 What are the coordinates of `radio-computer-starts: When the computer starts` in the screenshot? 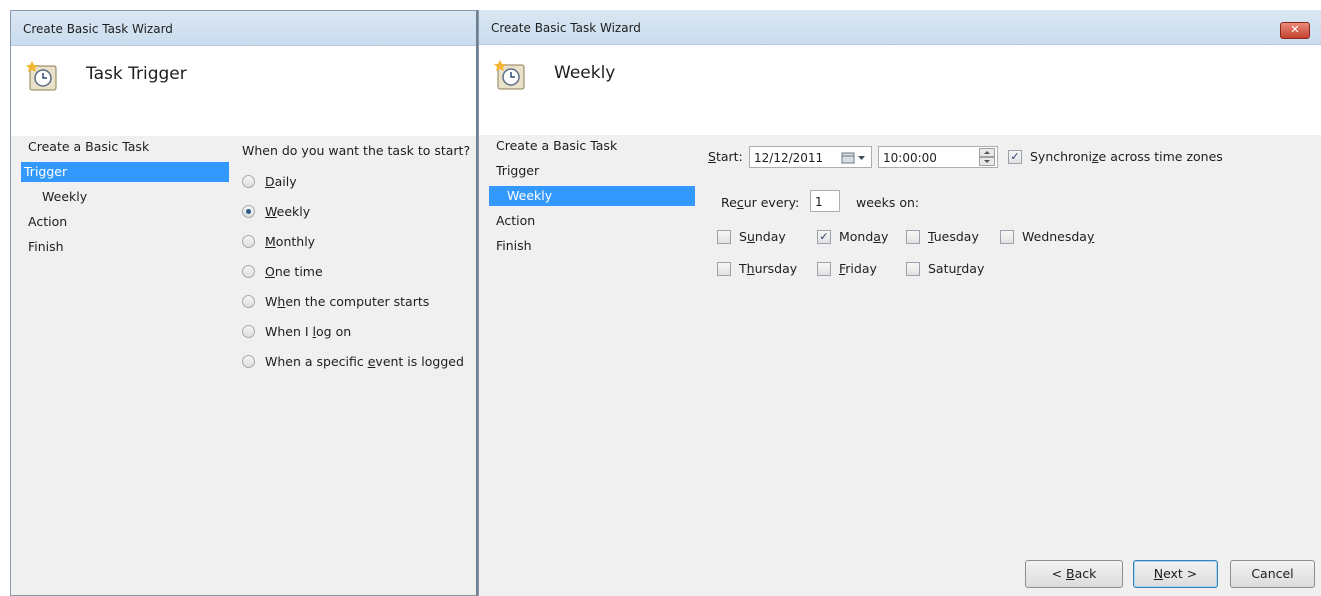 It's located at (335, 302).